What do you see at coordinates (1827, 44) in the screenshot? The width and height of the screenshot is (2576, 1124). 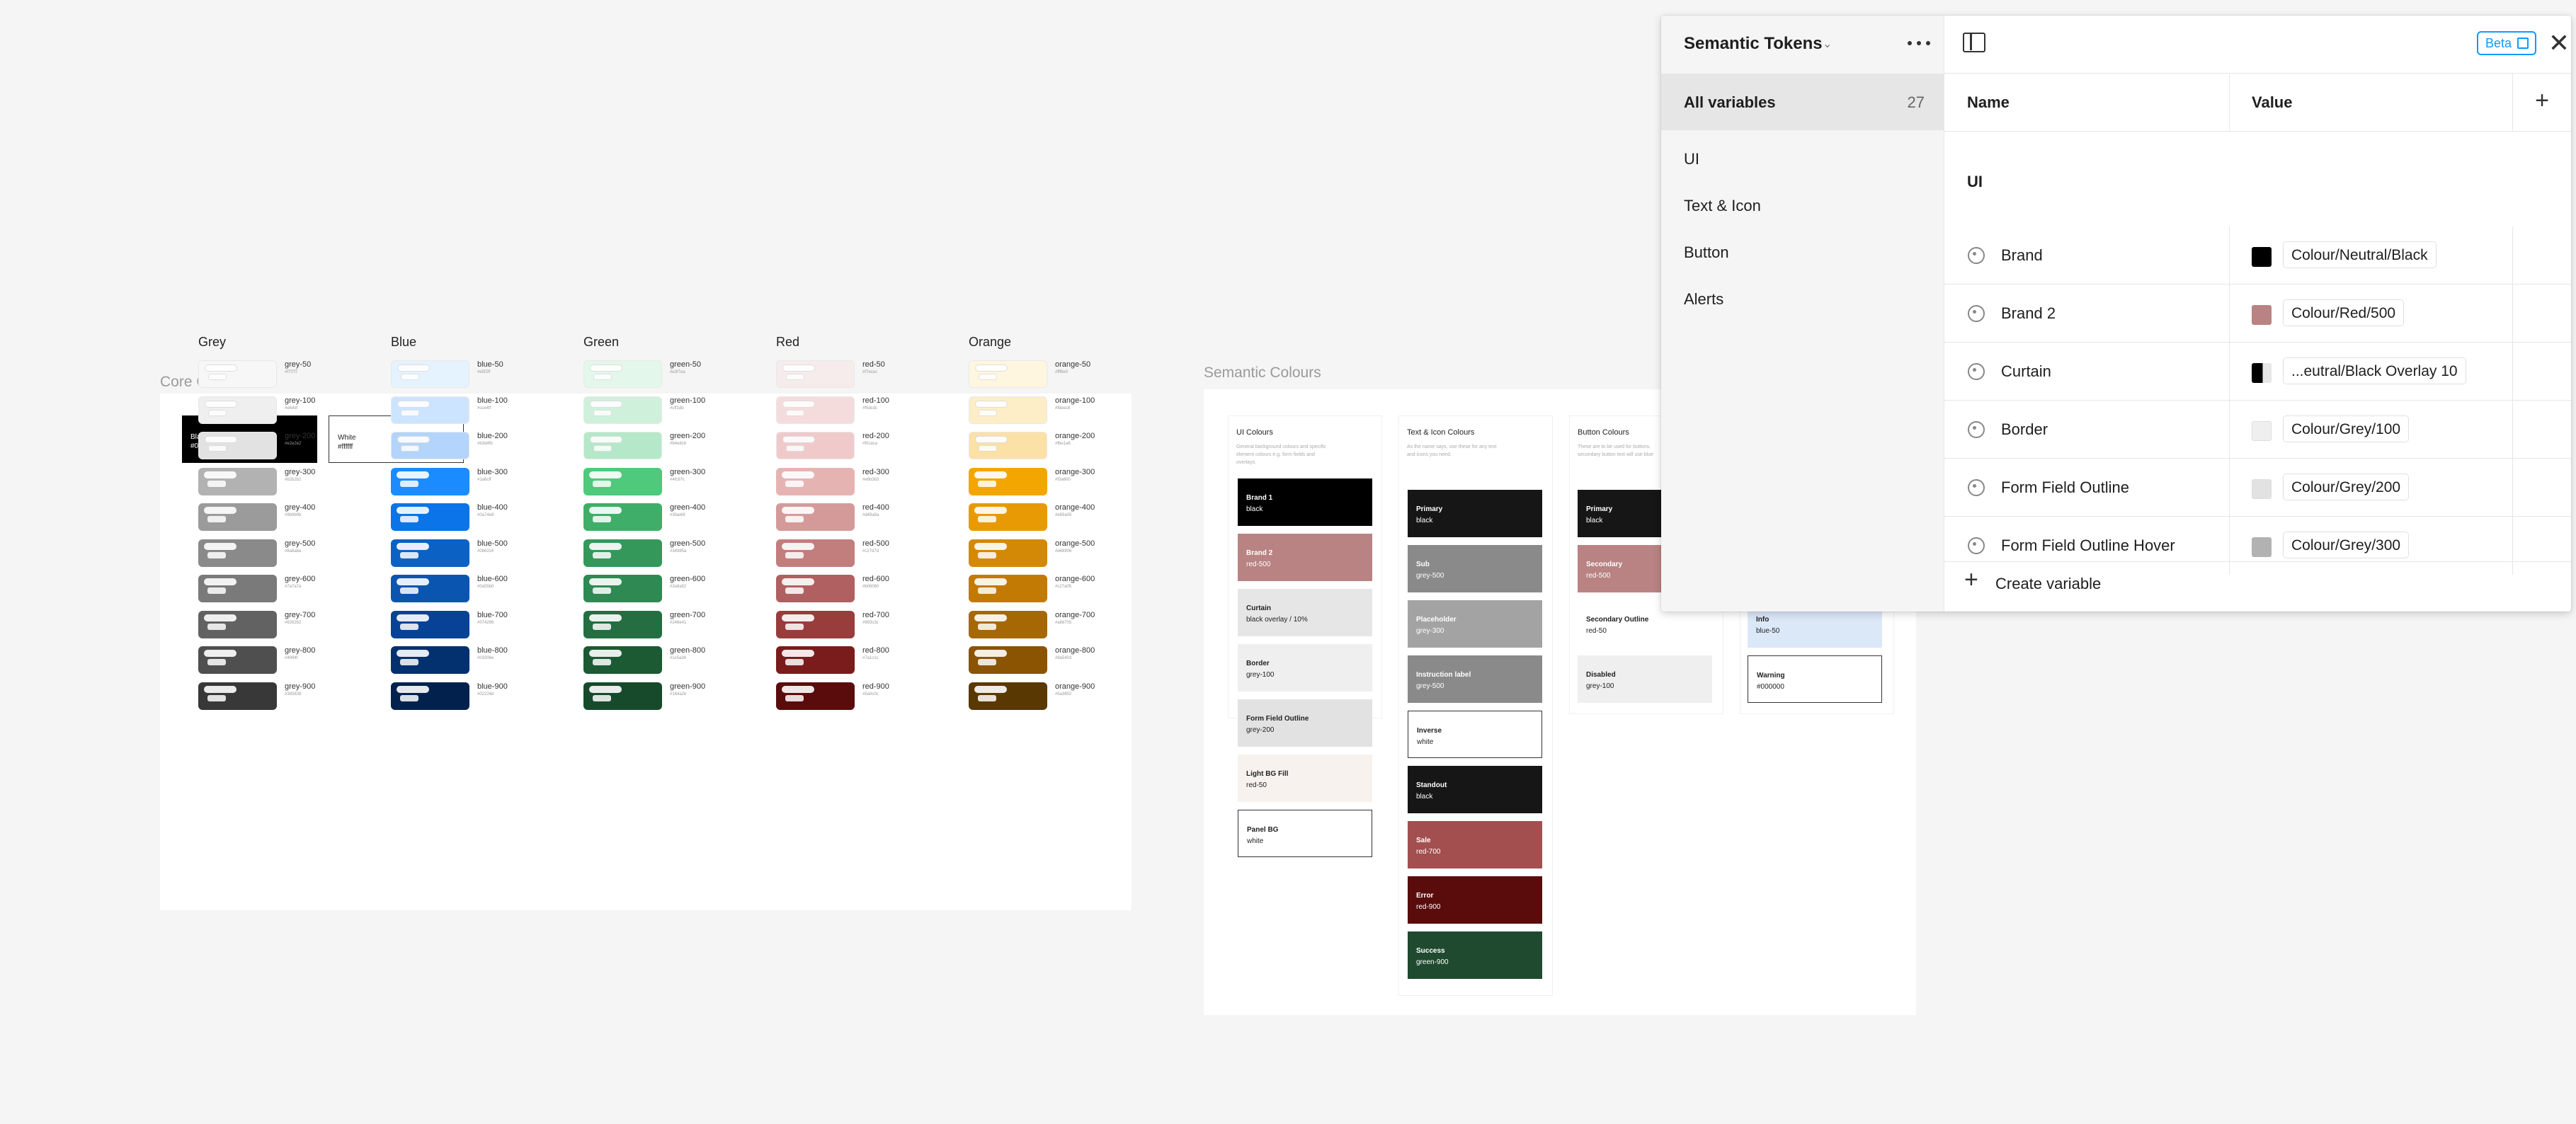 I see `chevron-down-icon: ⌄` at bounding box center [1827, 44].